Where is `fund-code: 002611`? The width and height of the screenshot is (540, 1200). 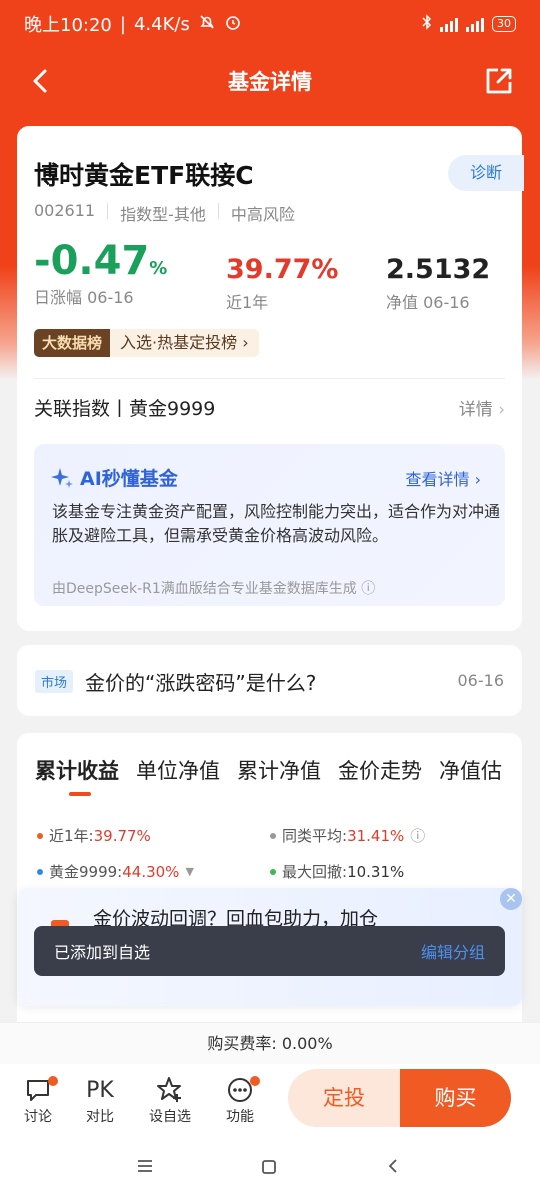 fund-code: 002611 is located at coordinates (65, 210).